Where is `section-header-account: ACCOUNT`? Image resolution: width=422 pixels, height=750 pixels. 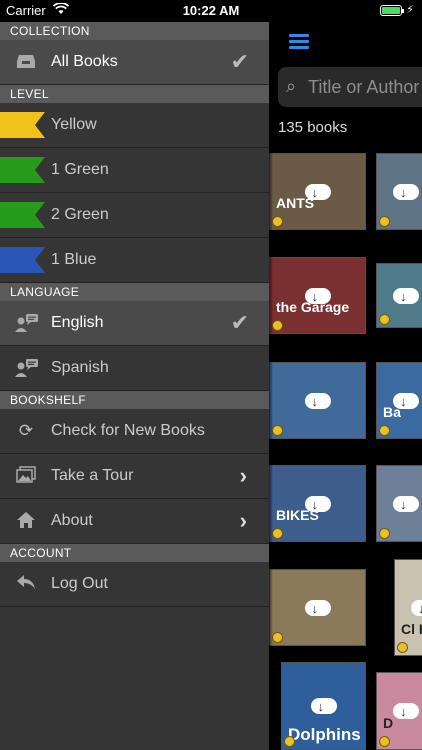 section-header-account: ACCOUNT is located at coordinates (134, 553).